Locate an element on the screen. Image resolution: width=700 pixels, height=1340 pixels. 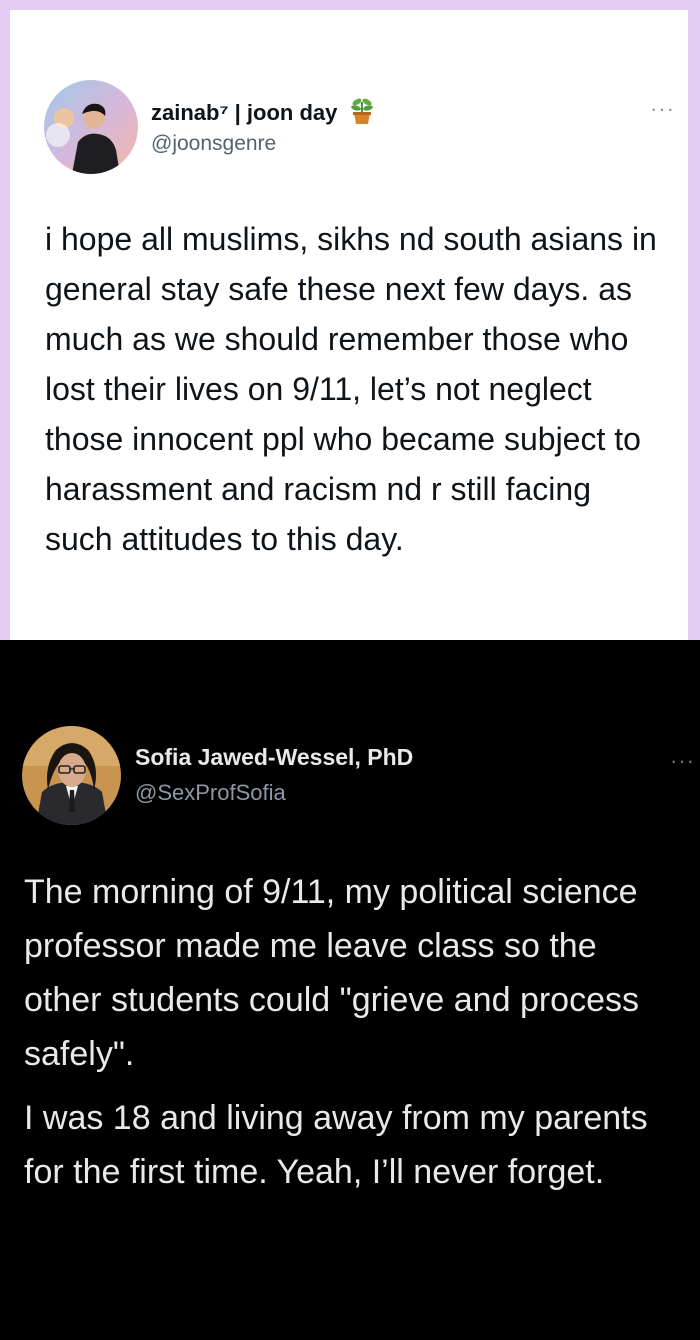
display-name: Sofia Jawed-Wessel, PhD is located at coordinates (274, 757).